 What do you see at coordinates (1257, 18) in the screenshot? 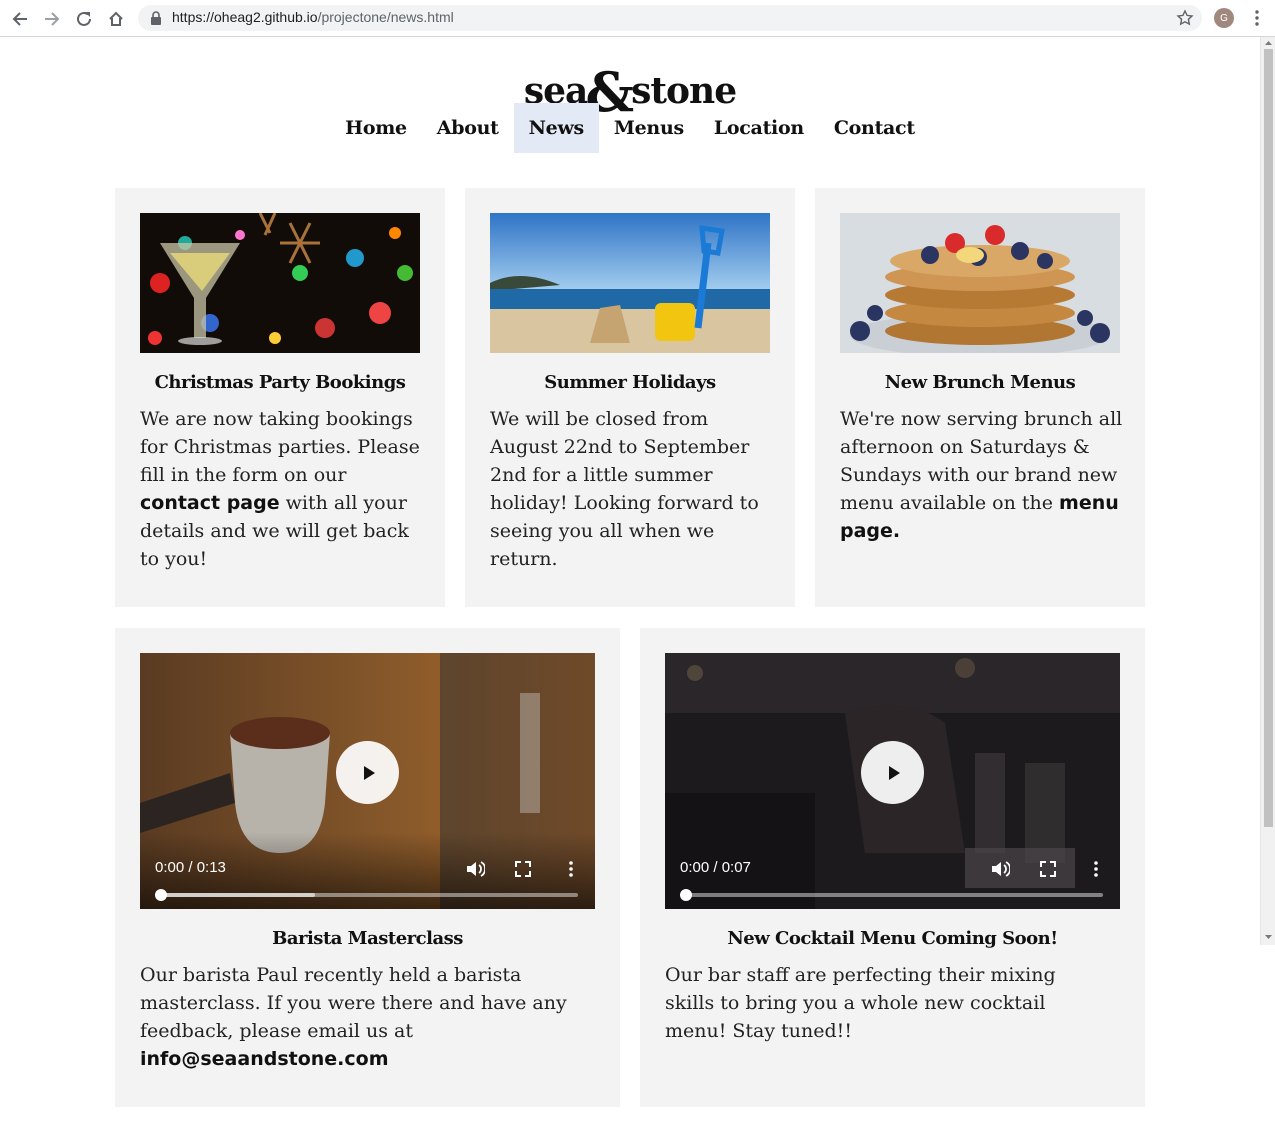
I see `kebab-icon` at bounding box center [1257, 18].